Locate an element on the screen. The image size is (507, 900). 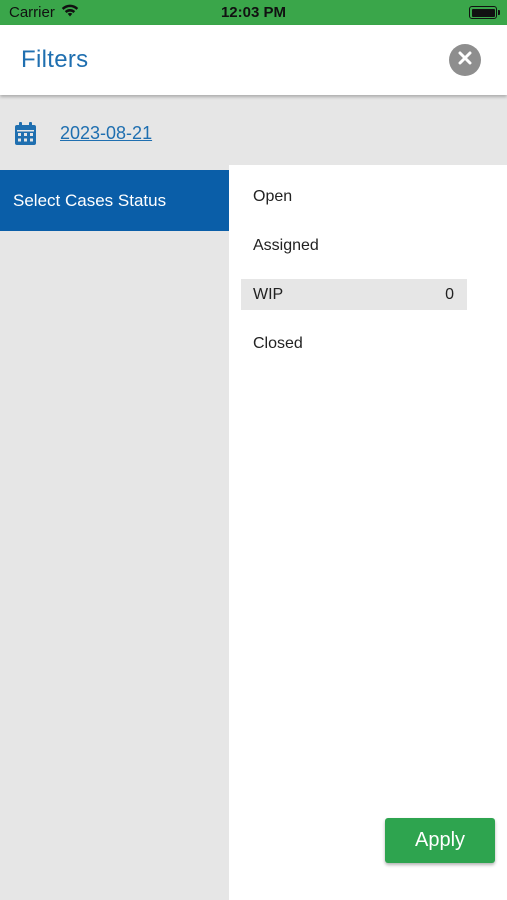
apply-label: Apply is located at coordinates (440, 840).